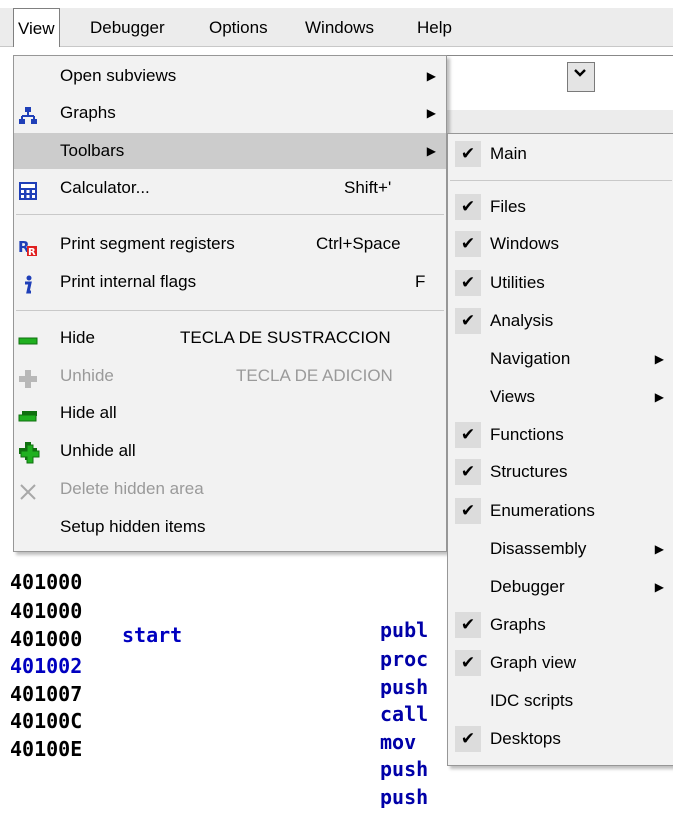 Image resolution: width=673 pixels, height=833 pixels. I want to click on menu-item-delete-hidden-area: Delete hidden area, so click(230, 489).